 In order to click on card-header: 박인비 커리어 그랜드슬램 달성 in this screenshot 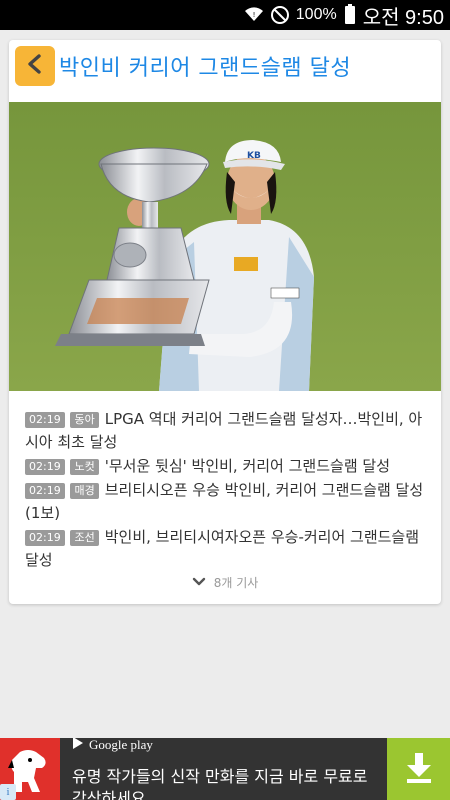, I will do `click(225, 71)`.